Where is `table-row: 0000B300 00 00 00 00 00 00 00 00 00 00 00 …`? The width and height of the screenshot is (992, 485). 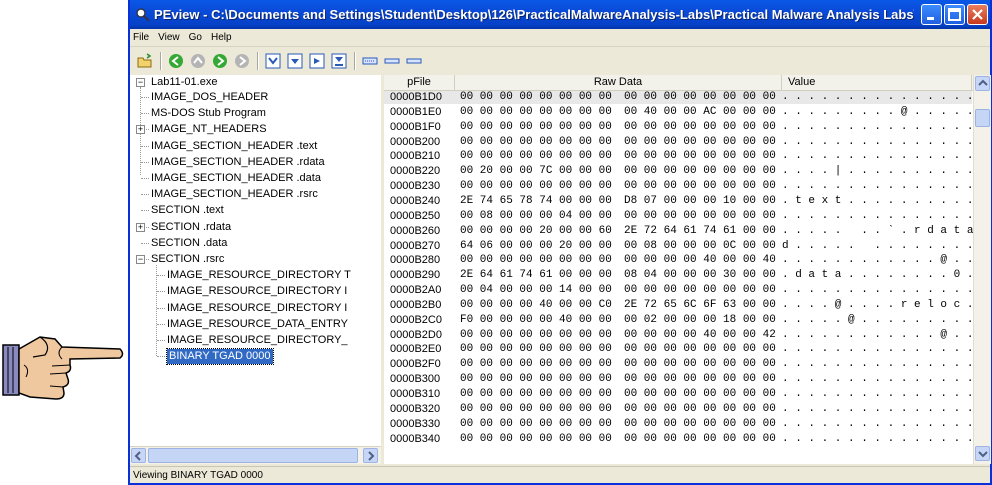 table-row: 0000B300 00 00 00 00 00 00 00 00 00 00 00 … is located at coordinates (685, 379).